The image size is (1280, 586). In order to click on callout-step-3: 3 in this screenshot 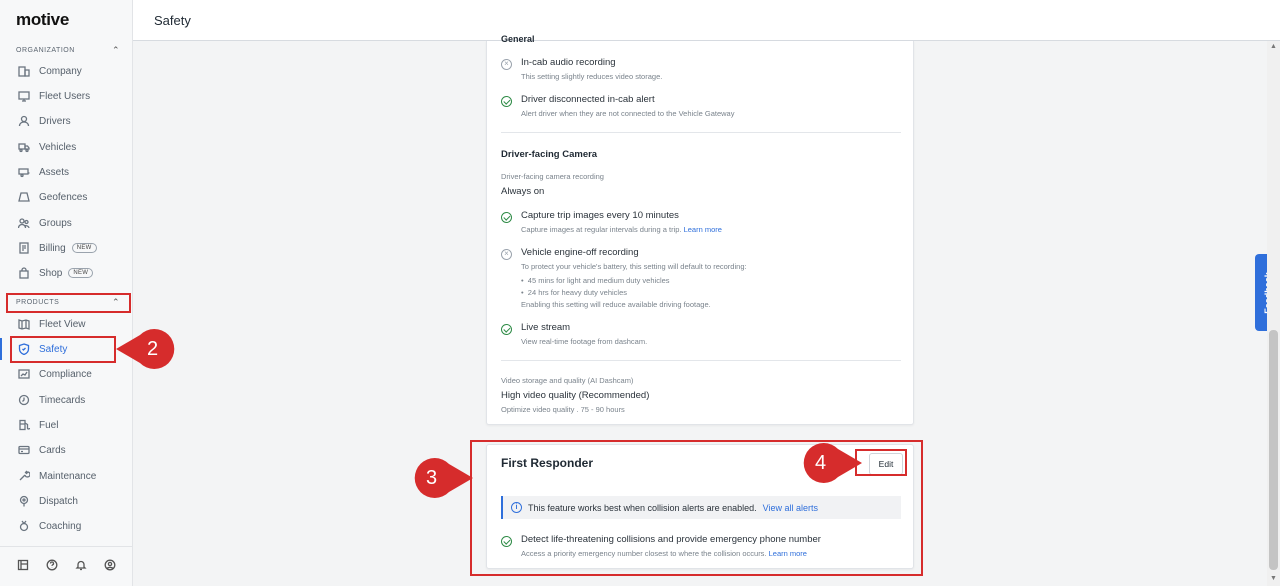, I will do `click(440, 478)`.